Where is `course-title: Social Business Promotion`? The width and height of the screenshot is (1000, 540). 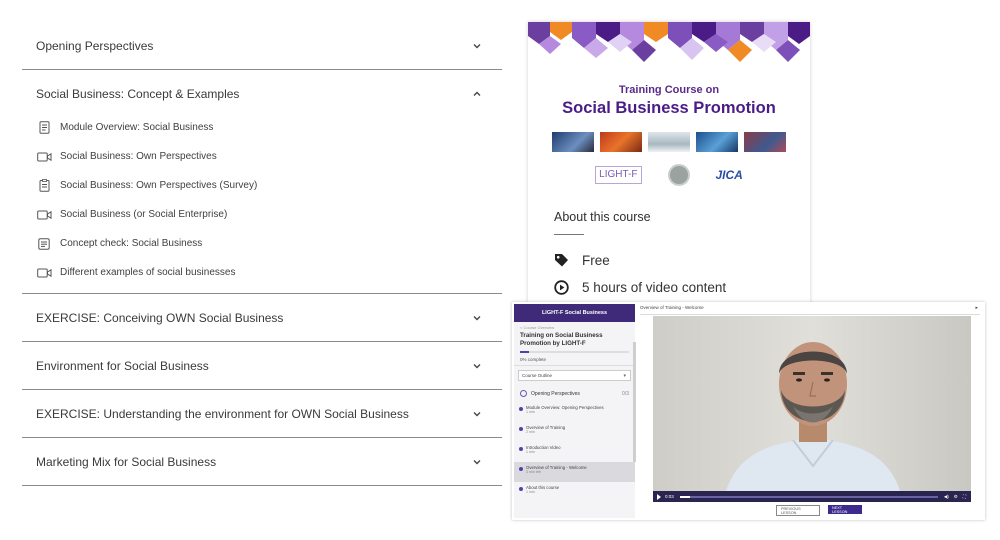 course-title: Social Business Promotion is located at coordinates (669, 108).